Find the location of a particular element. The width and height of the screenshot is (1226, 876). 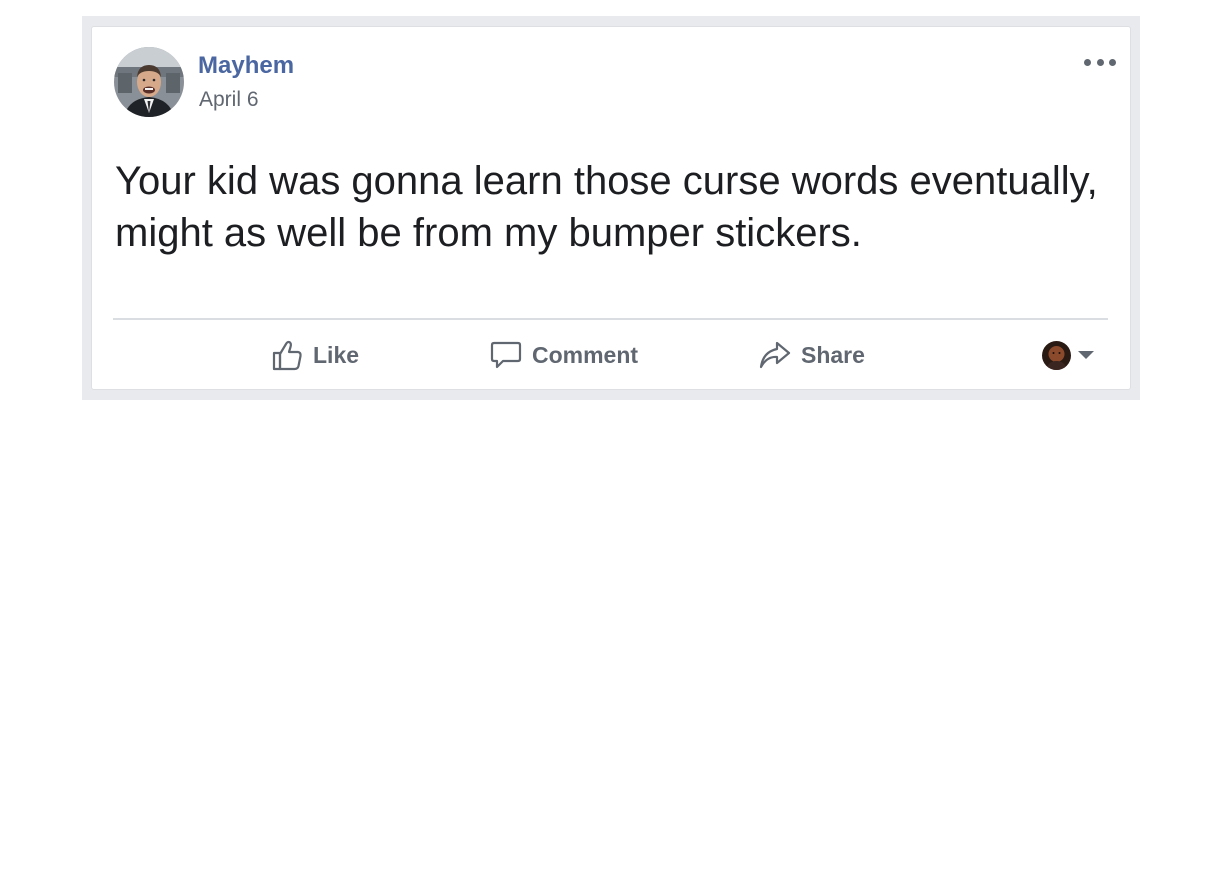

share-button: Share is located at coordinates (812, 355).